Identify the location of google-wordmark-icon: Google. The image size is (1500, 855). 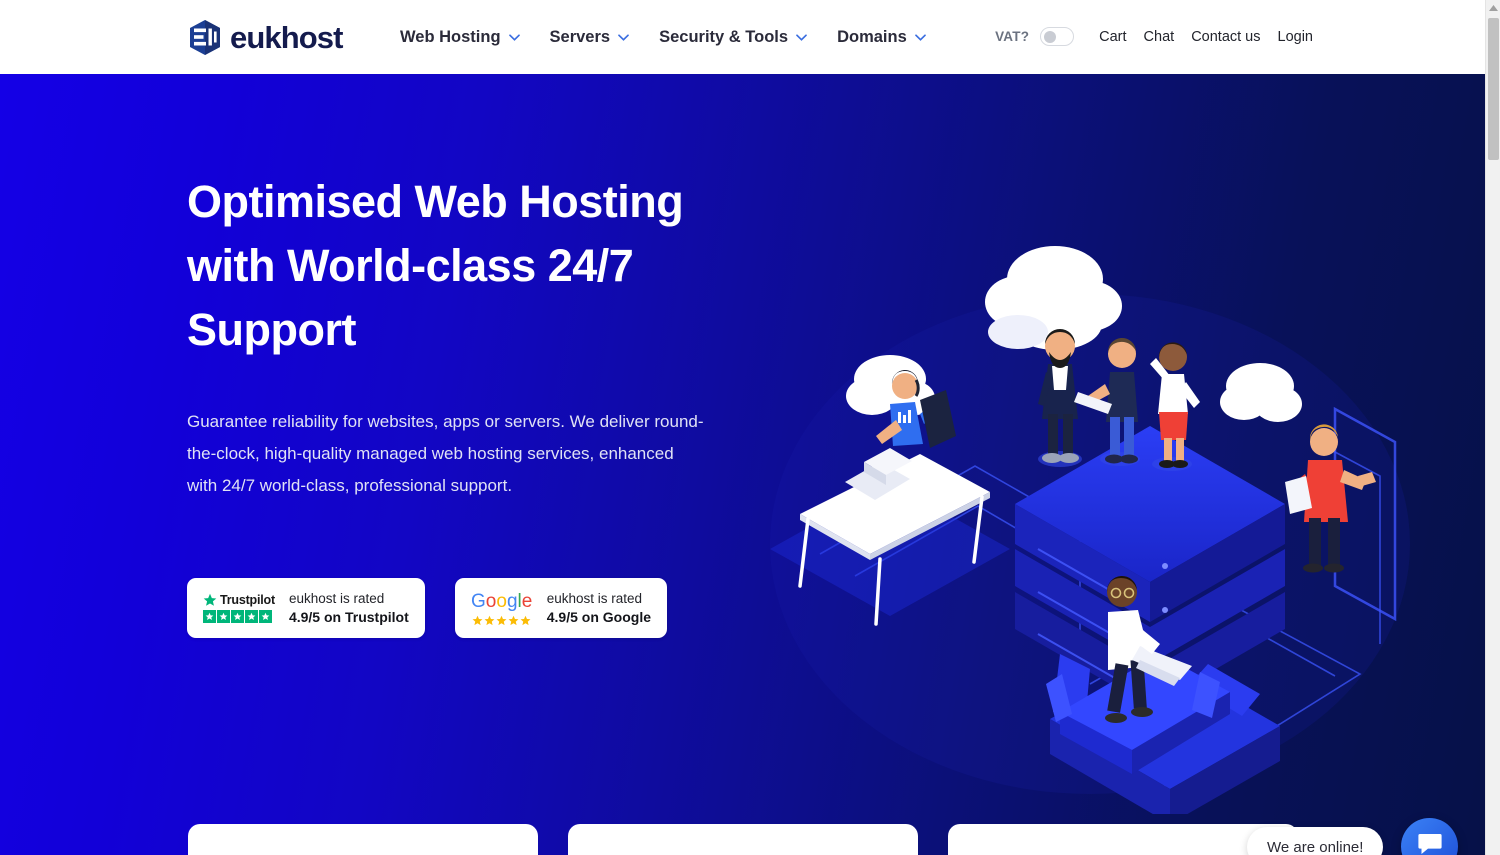
(501, 601).